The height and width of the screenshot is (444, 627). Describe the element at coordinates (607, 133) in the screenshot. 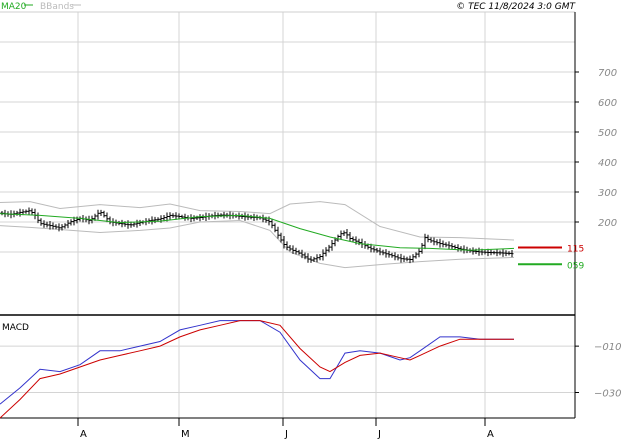

I see `price-tick-label: 500` at that location.